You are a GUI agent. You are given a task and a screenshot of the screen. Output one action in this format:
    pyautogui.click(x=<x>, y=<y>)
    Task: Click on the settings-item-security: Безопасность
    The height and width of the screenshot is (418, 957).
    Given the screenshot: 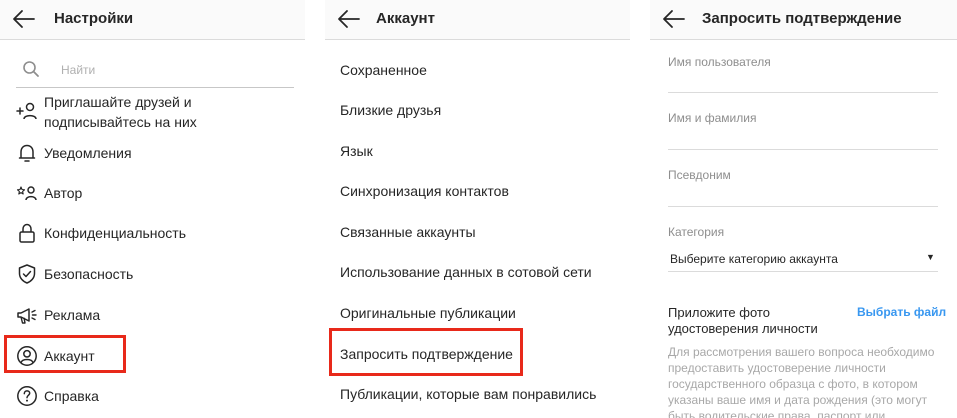 What is the action you would take?
    pyautogui.click(x=152, y=275)
    